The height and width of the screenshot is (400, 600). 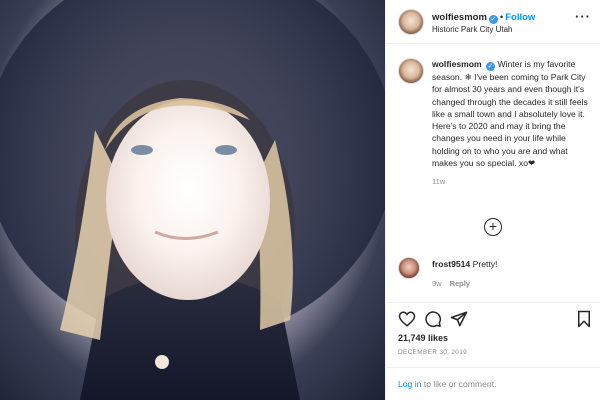 I want to click on comment-item: frost9514 Pretty! 9w Reply, so click(x=493, y=275).